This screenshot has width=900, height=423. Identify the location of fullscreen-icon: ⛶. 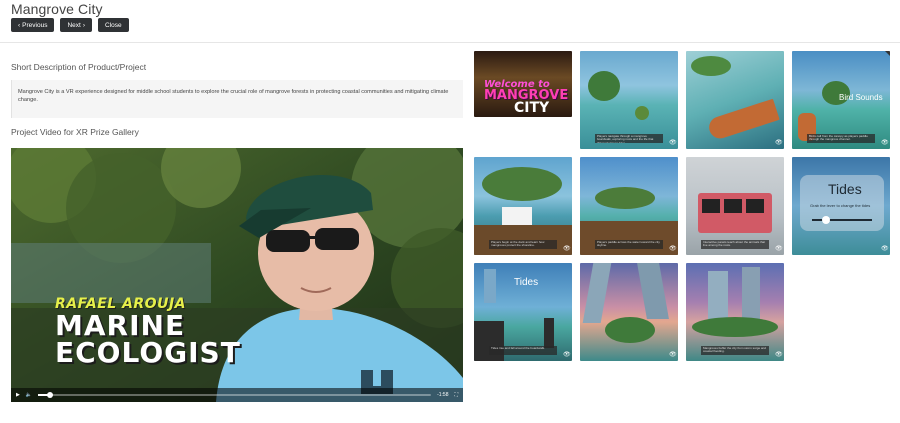
(456, 395).